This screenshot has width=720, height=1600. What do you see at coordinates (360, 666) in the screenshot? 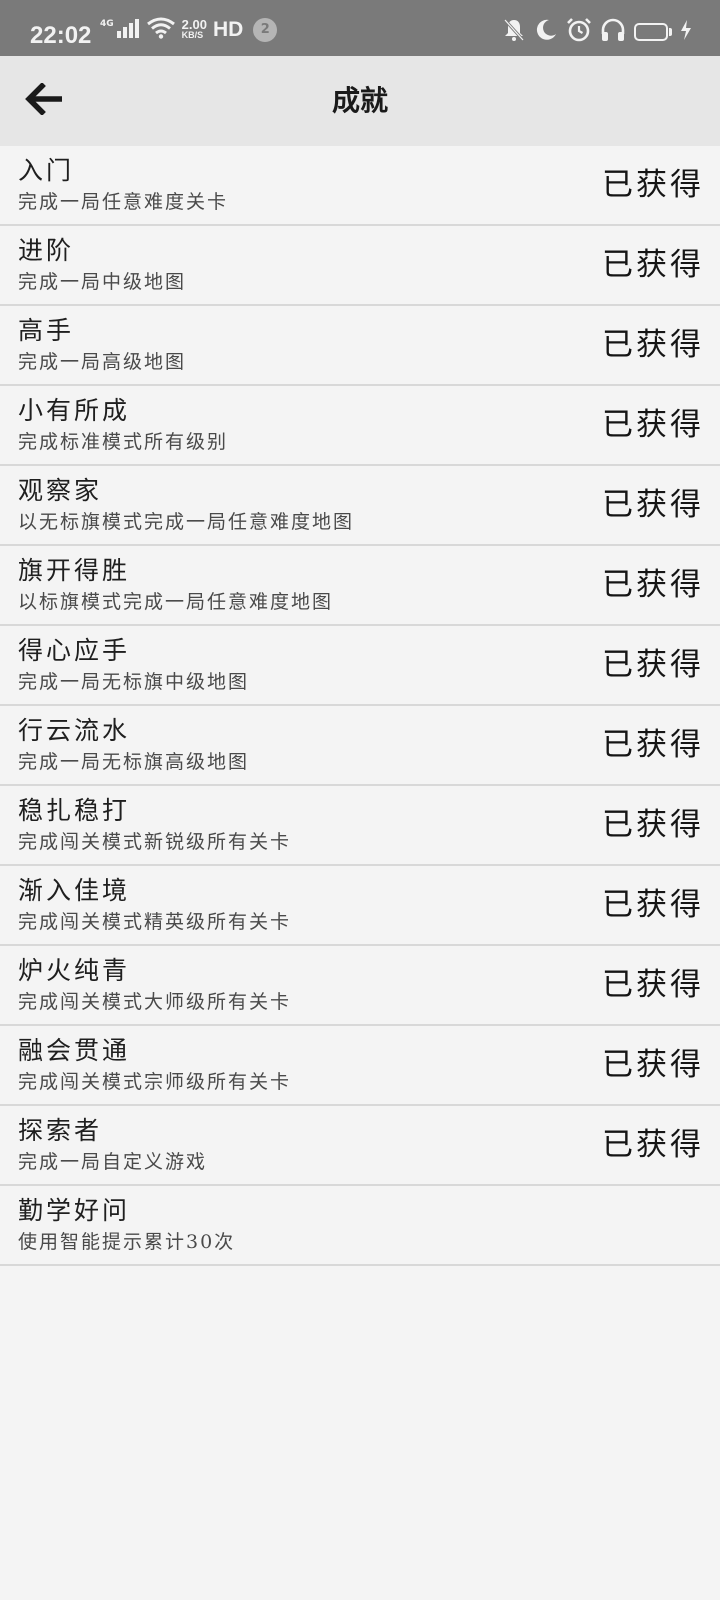
I see `achievement-row: 得心应手 完成一局无标旗中级地图 已获得` at bounding box center [360, 666].